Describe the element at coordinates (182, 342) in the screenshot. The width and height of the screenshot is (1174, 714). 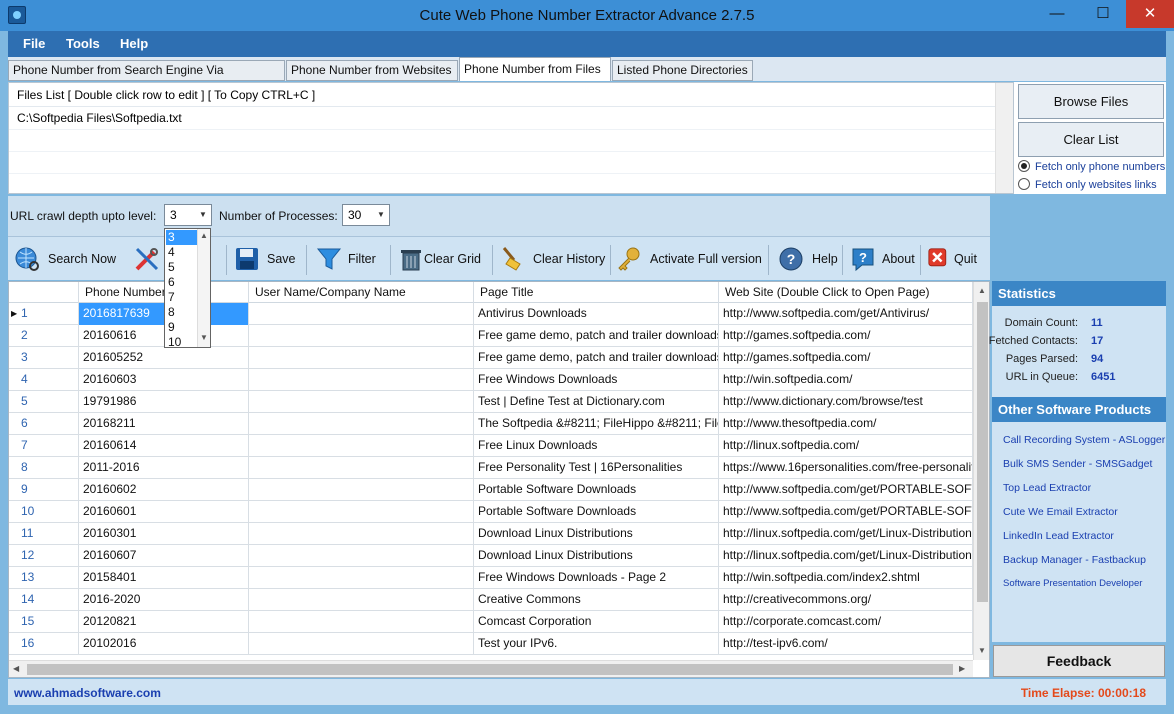
I see `dropdown-option: 10` at that location.